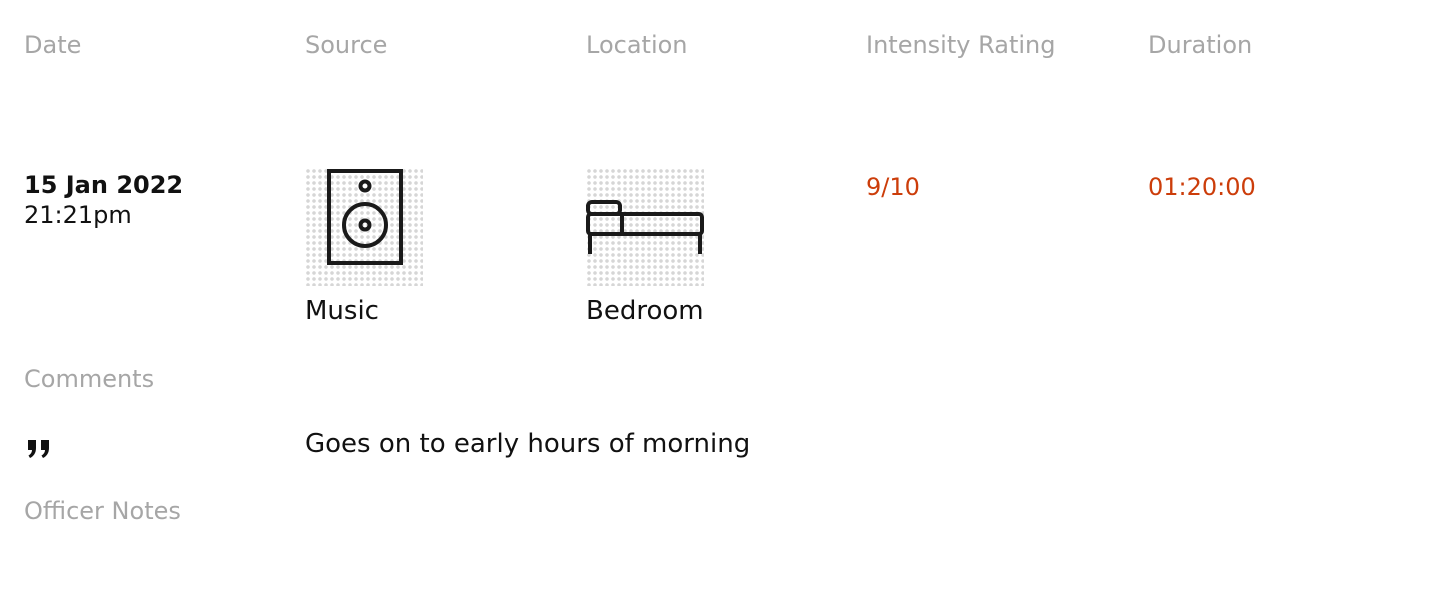  What do you see at coordinates (78, 215) in the screenshot?
I see `entry-time: 21:21pm` at bounding box center [78, 215].